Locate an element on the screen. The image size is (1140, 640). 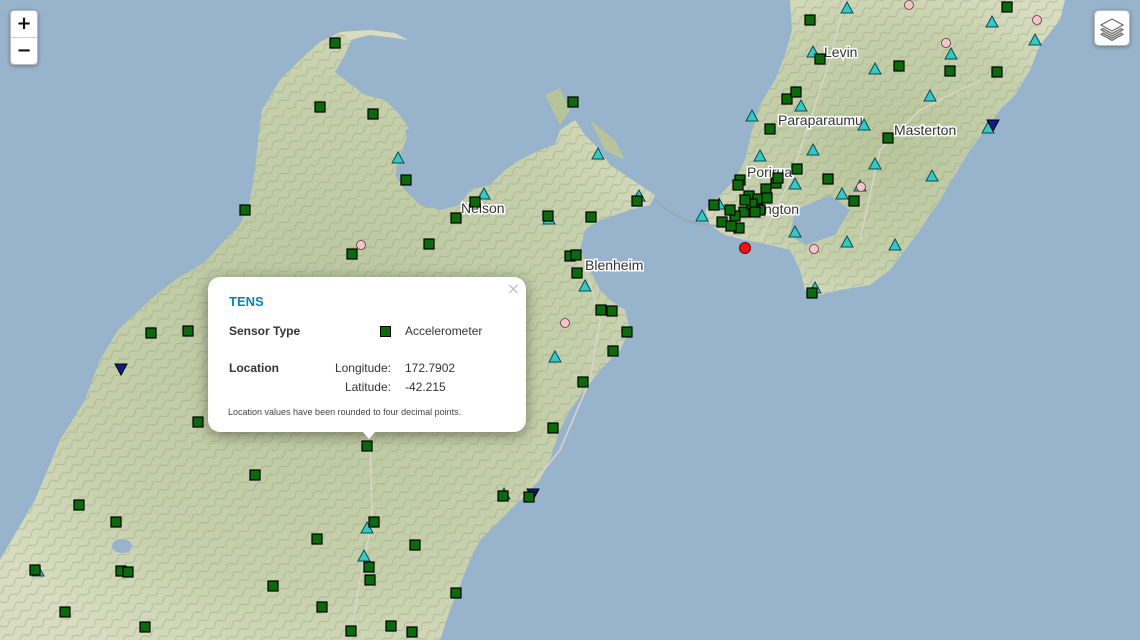
place-label-levin: Levin is located at coordinates (840, 52).